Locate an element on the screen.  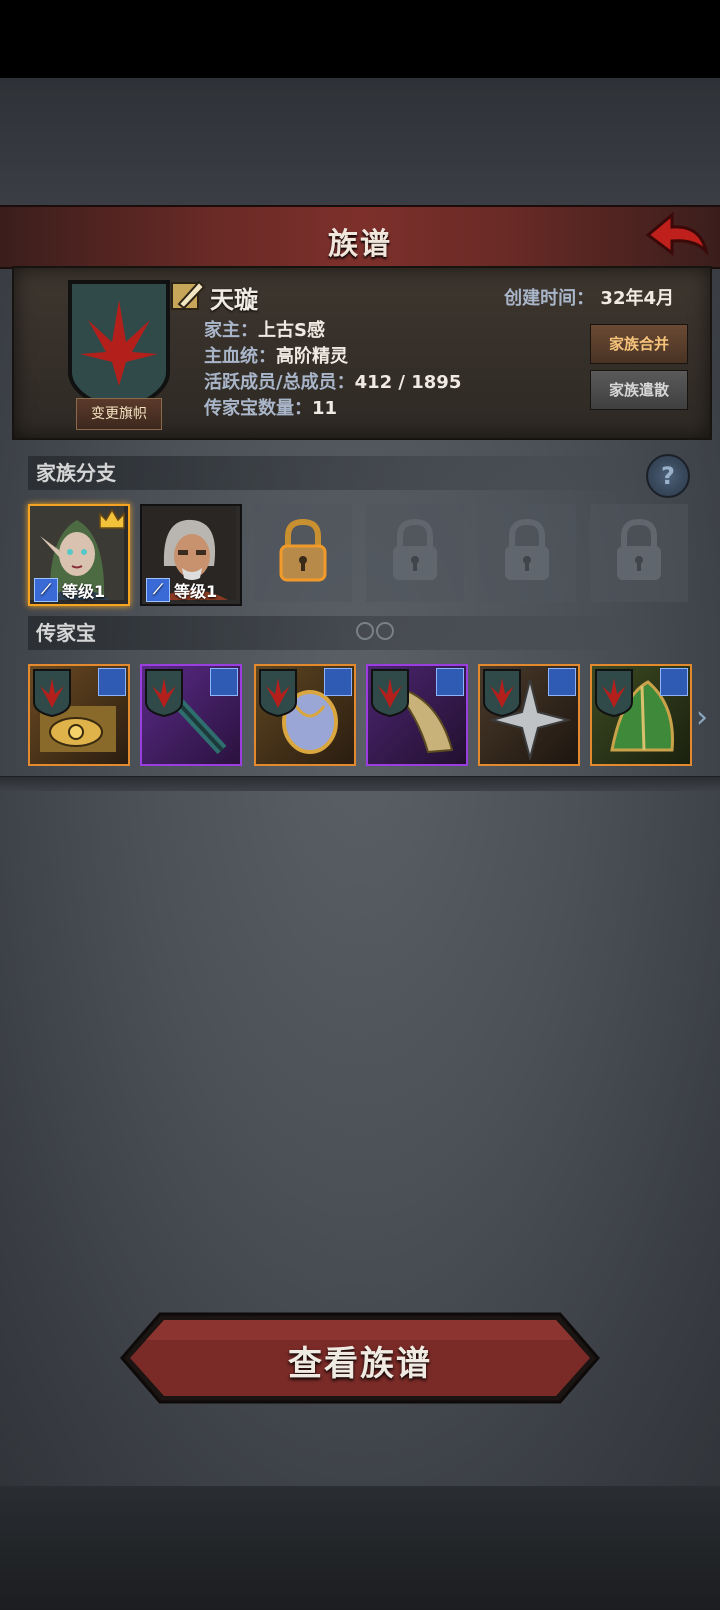
clan-name: 天璇 is located at coordinates (234, 300).